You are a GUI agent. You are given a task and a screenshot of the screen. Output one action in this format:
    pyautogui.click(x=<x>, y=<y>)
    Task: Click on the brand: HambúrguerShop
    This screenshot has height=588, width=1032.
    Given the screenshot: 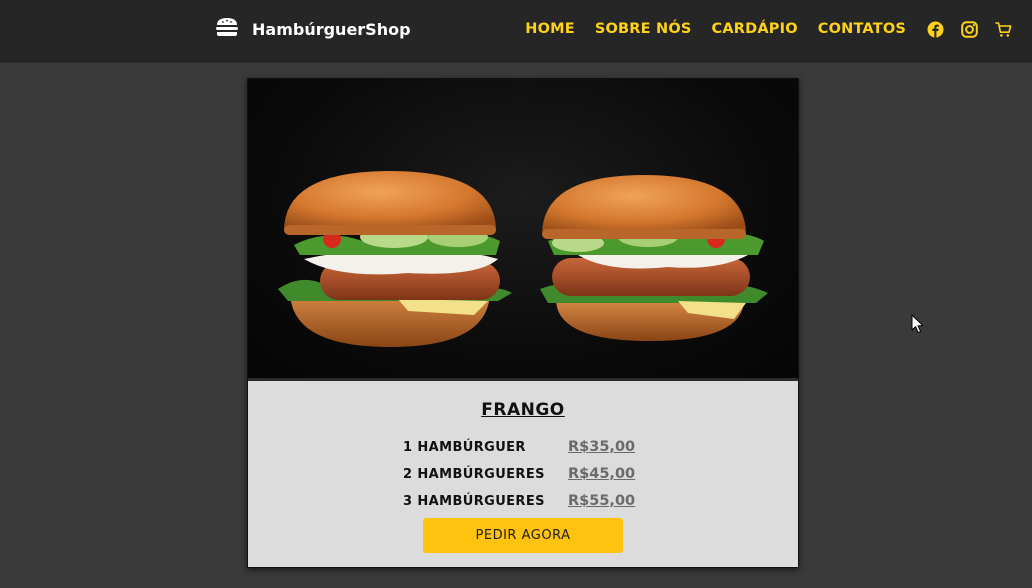 What is the action you would take?
    pyautogui.click(x=313, y=29)
    